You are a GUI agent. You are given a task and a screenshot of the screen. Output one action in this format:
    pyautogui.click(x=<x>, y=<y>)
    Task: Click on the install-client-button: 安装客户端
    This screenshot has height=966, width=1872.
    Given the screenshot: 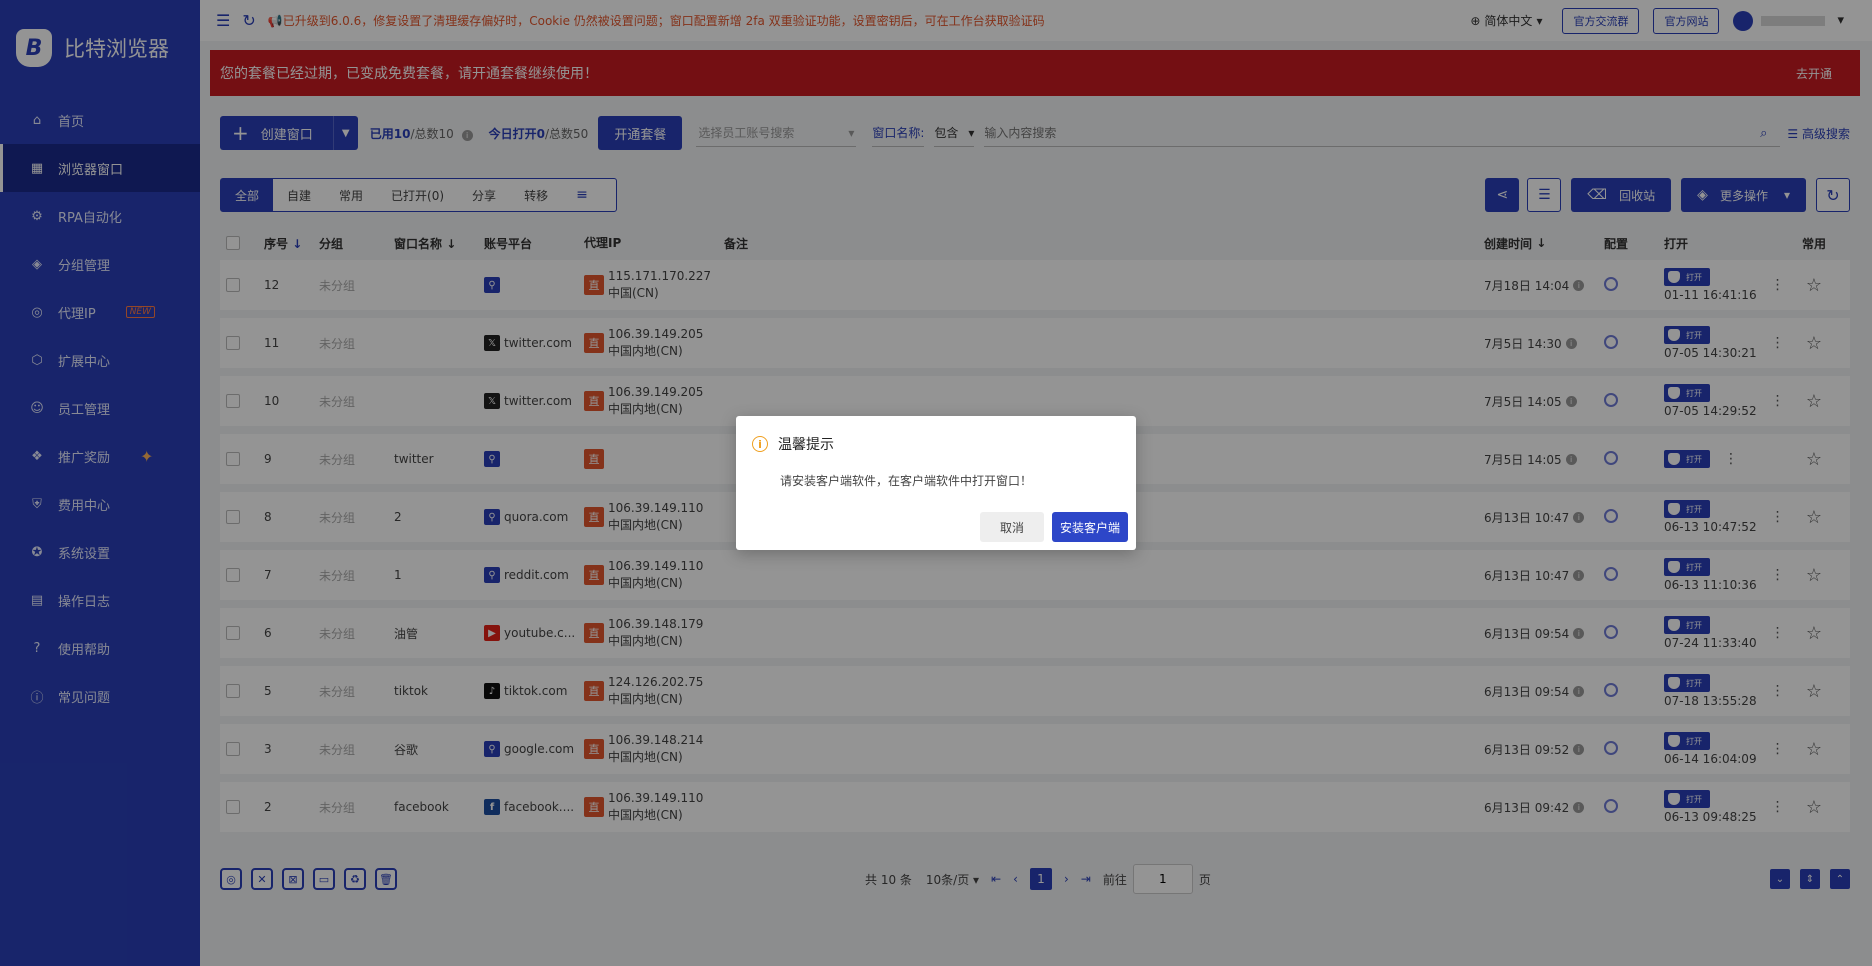 What is the action you would take?
    pyautogui.click(x=1090, y=527)
    